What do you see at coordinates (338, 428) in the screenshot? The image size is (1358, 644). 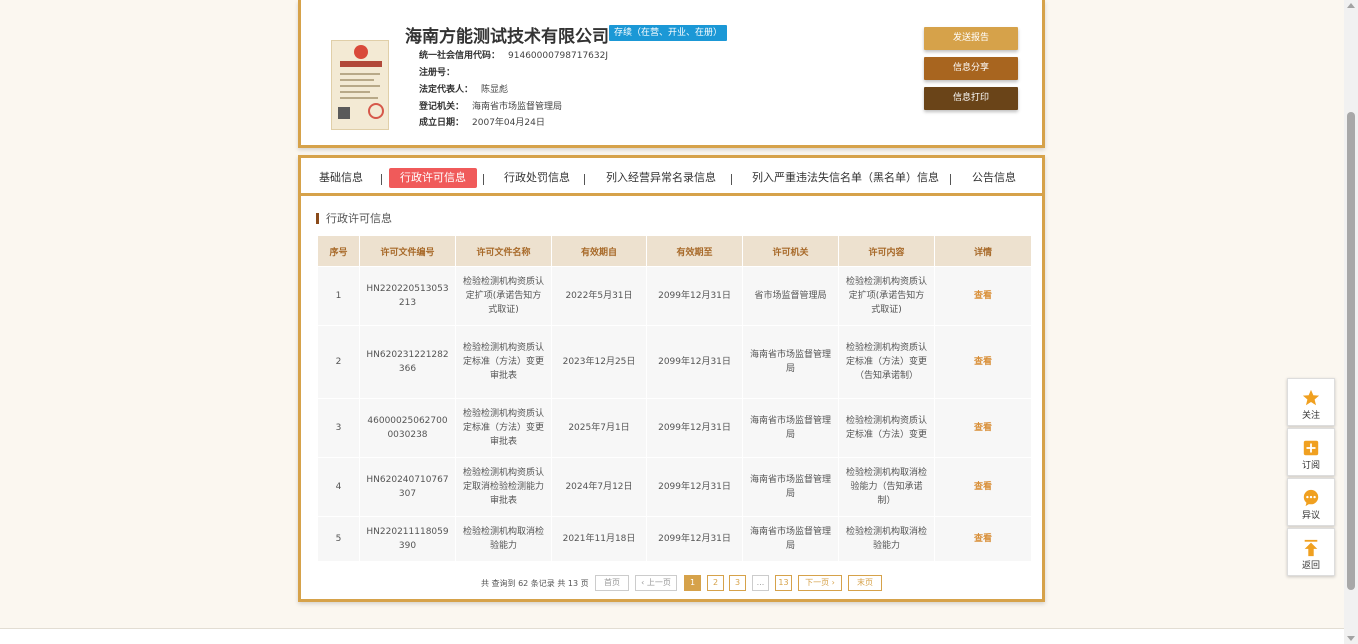 I see `row-number: 3` at bounding box center [338, 428].